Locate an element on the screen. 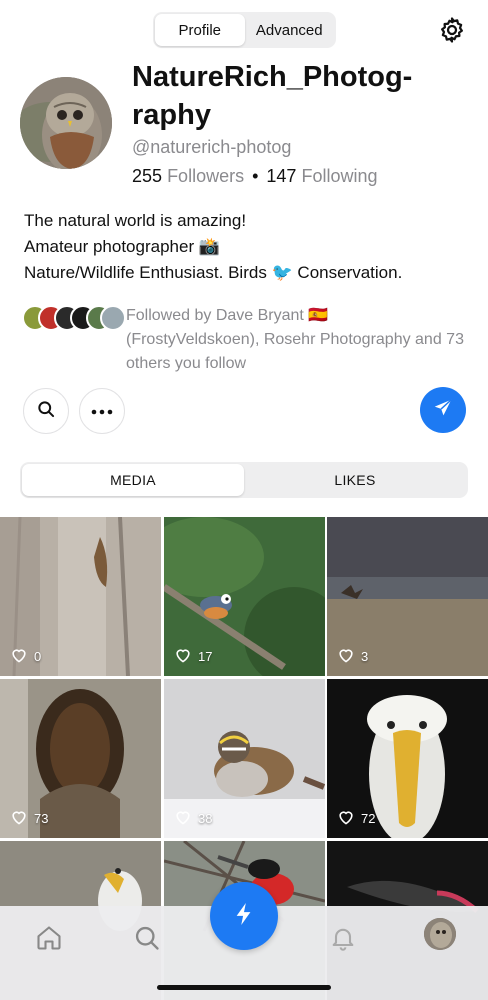 The width and height of the screenshot is (488, 1000). content-tabs: MEDIA LIKES is located at coordinates (244, 480).